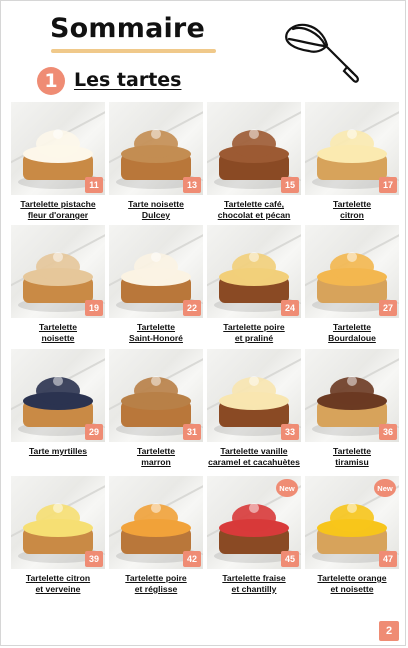  I want to click on recipe-item: 42 Tartelette poire et réglisse, so click(156, 535).